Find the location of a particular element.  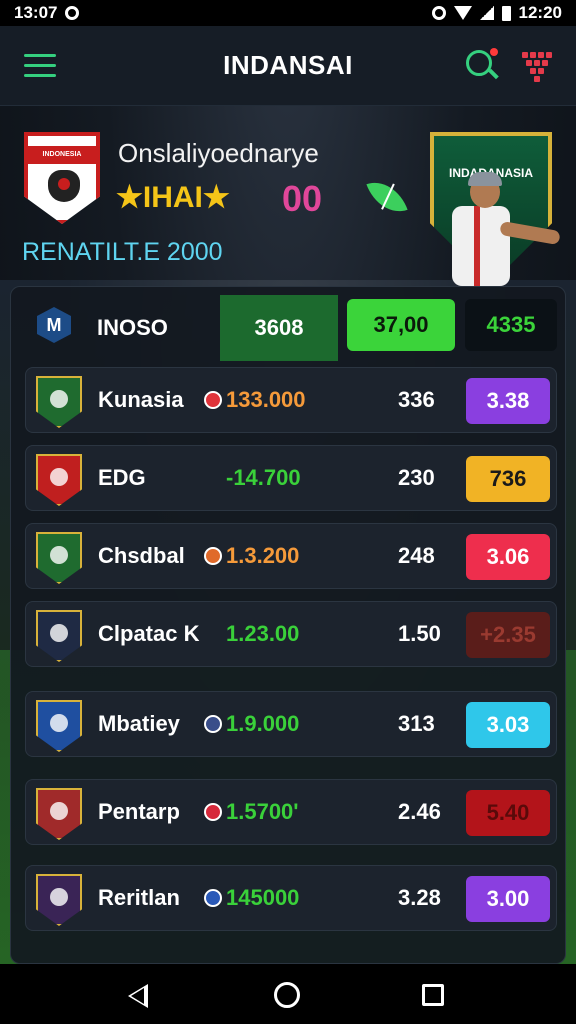

home-icon is located at coordinates (287, 995).